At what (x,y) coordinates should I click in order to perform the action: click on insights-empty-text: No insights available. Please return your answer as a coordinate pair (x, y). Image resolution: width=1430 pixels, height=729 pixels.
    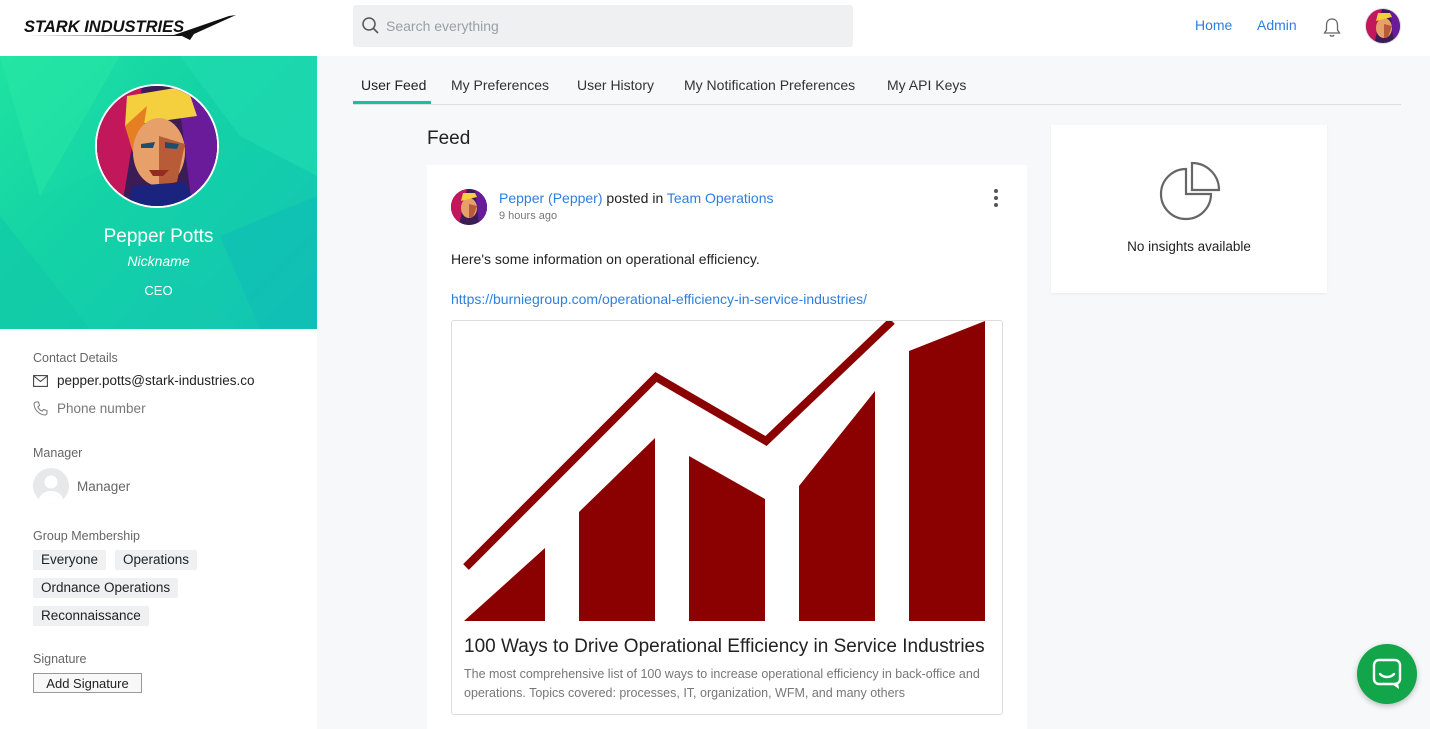
    Looking at the image, I should click on (1189, 246).